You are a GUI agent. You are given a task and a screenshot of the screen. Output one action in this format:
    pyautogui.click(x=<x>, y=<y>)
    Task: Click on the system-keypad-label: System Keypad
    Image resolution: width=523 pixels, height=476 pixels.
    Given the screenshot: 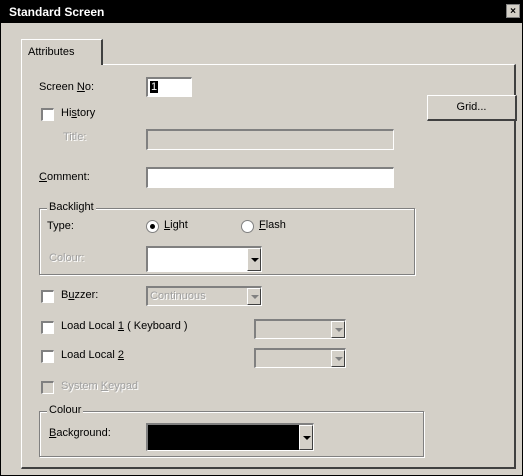 What is the action you would take?
    pyautogui.click(x=100, y=386)
    